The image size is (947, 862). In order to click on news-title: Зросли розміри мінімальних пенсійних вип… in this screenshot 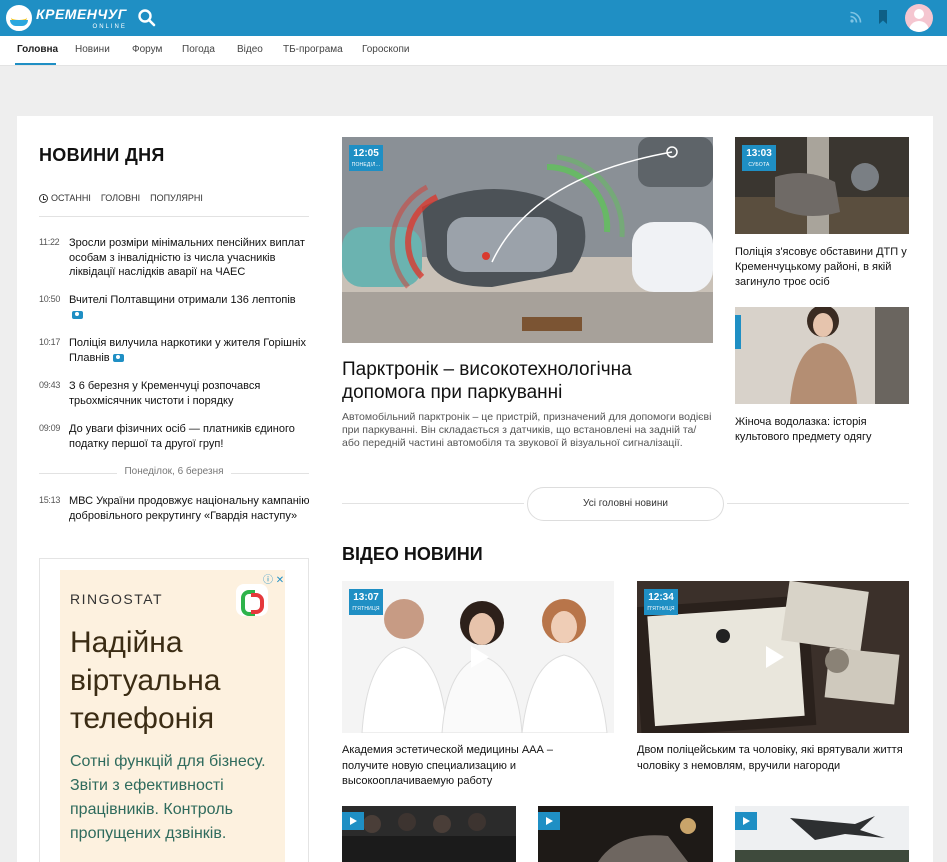, I will do `click(190, 258)`.